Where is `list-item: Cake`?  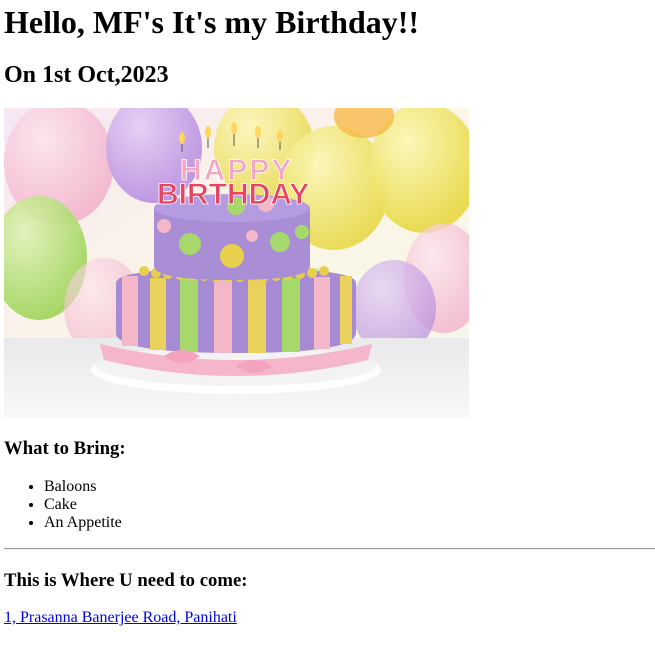
list-item: Cake is located at coordinates (83, 505).